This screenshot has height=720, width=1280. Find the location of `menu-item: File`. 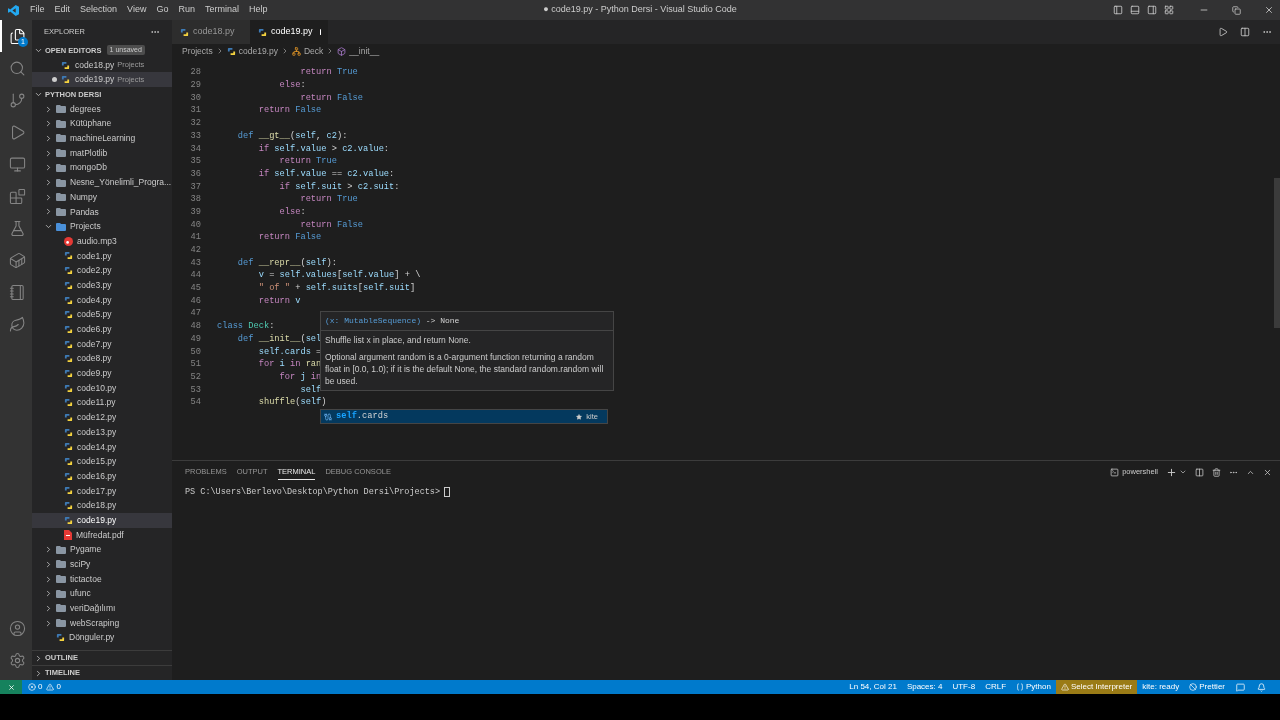

menu-item: File is located at coordinates (37, 10).